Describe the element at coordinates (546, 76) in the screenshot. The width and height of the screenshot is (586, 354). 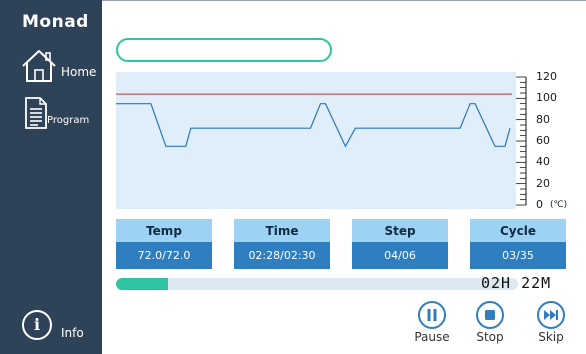
I see `y-tick-label: 120` at that location.